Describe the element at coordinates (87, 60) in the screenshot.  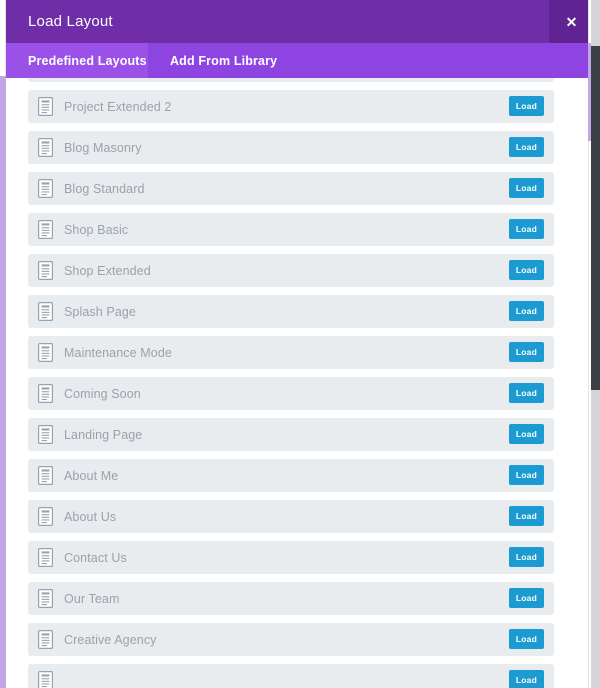
I see `tab-predefined-layouts-label: Predefined Layouts` at that location.